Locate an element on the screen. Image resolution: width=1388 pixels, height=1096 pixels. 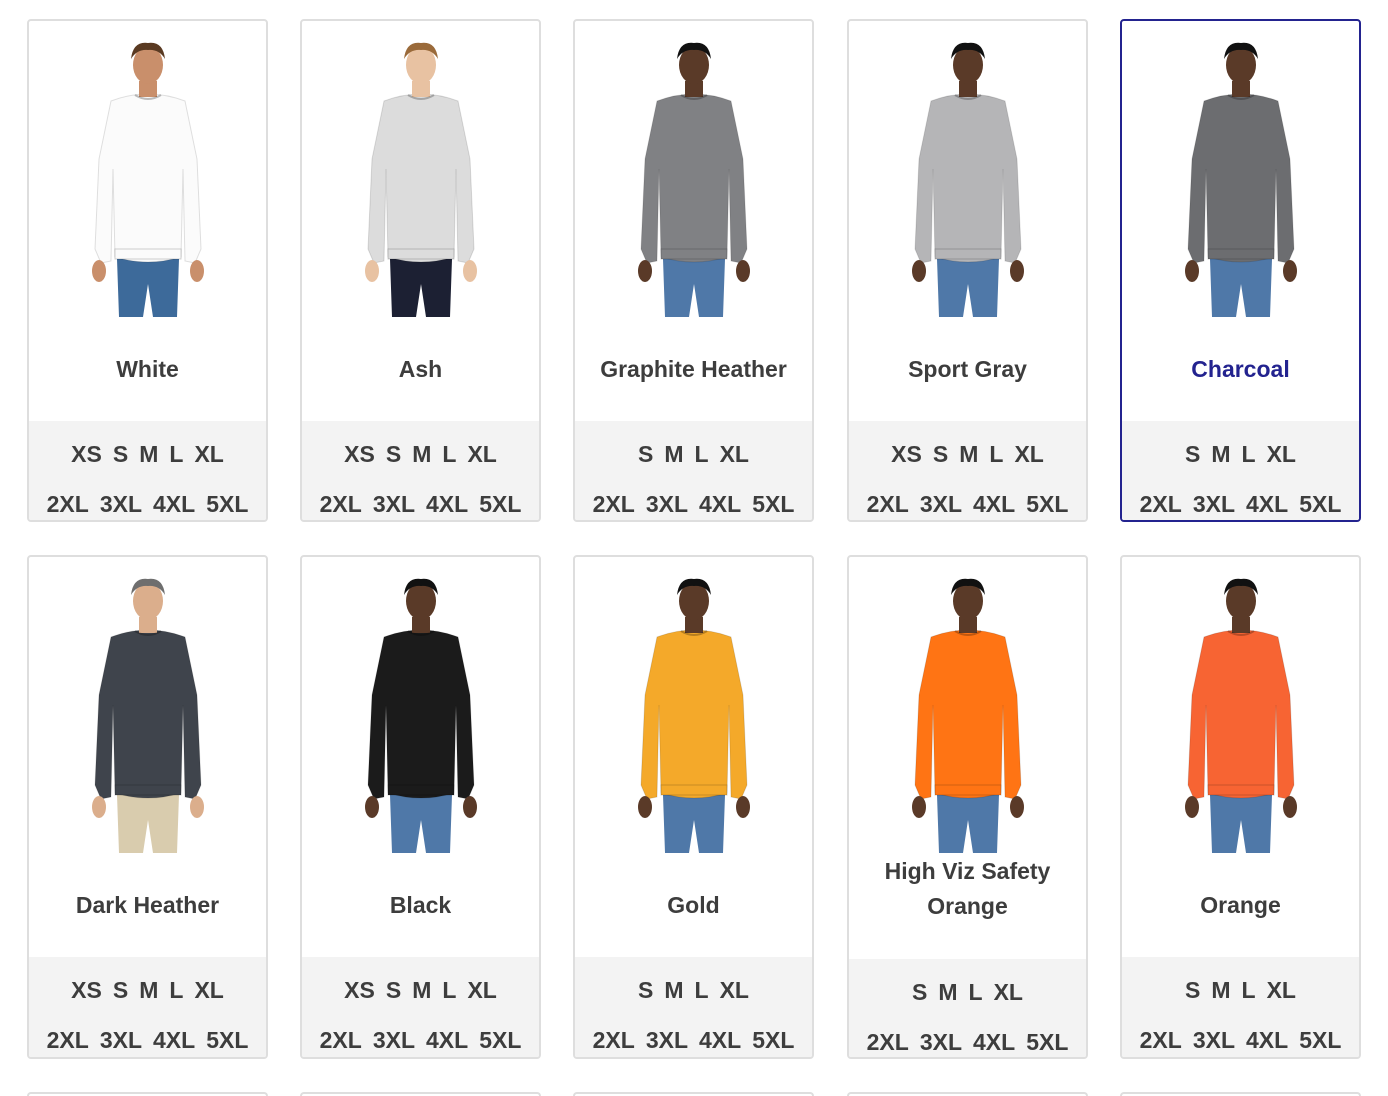
color-swatch-orange: Orange S M L XL 2XL 3XL 4XL 5XL is located at coordinates (1240, 807).